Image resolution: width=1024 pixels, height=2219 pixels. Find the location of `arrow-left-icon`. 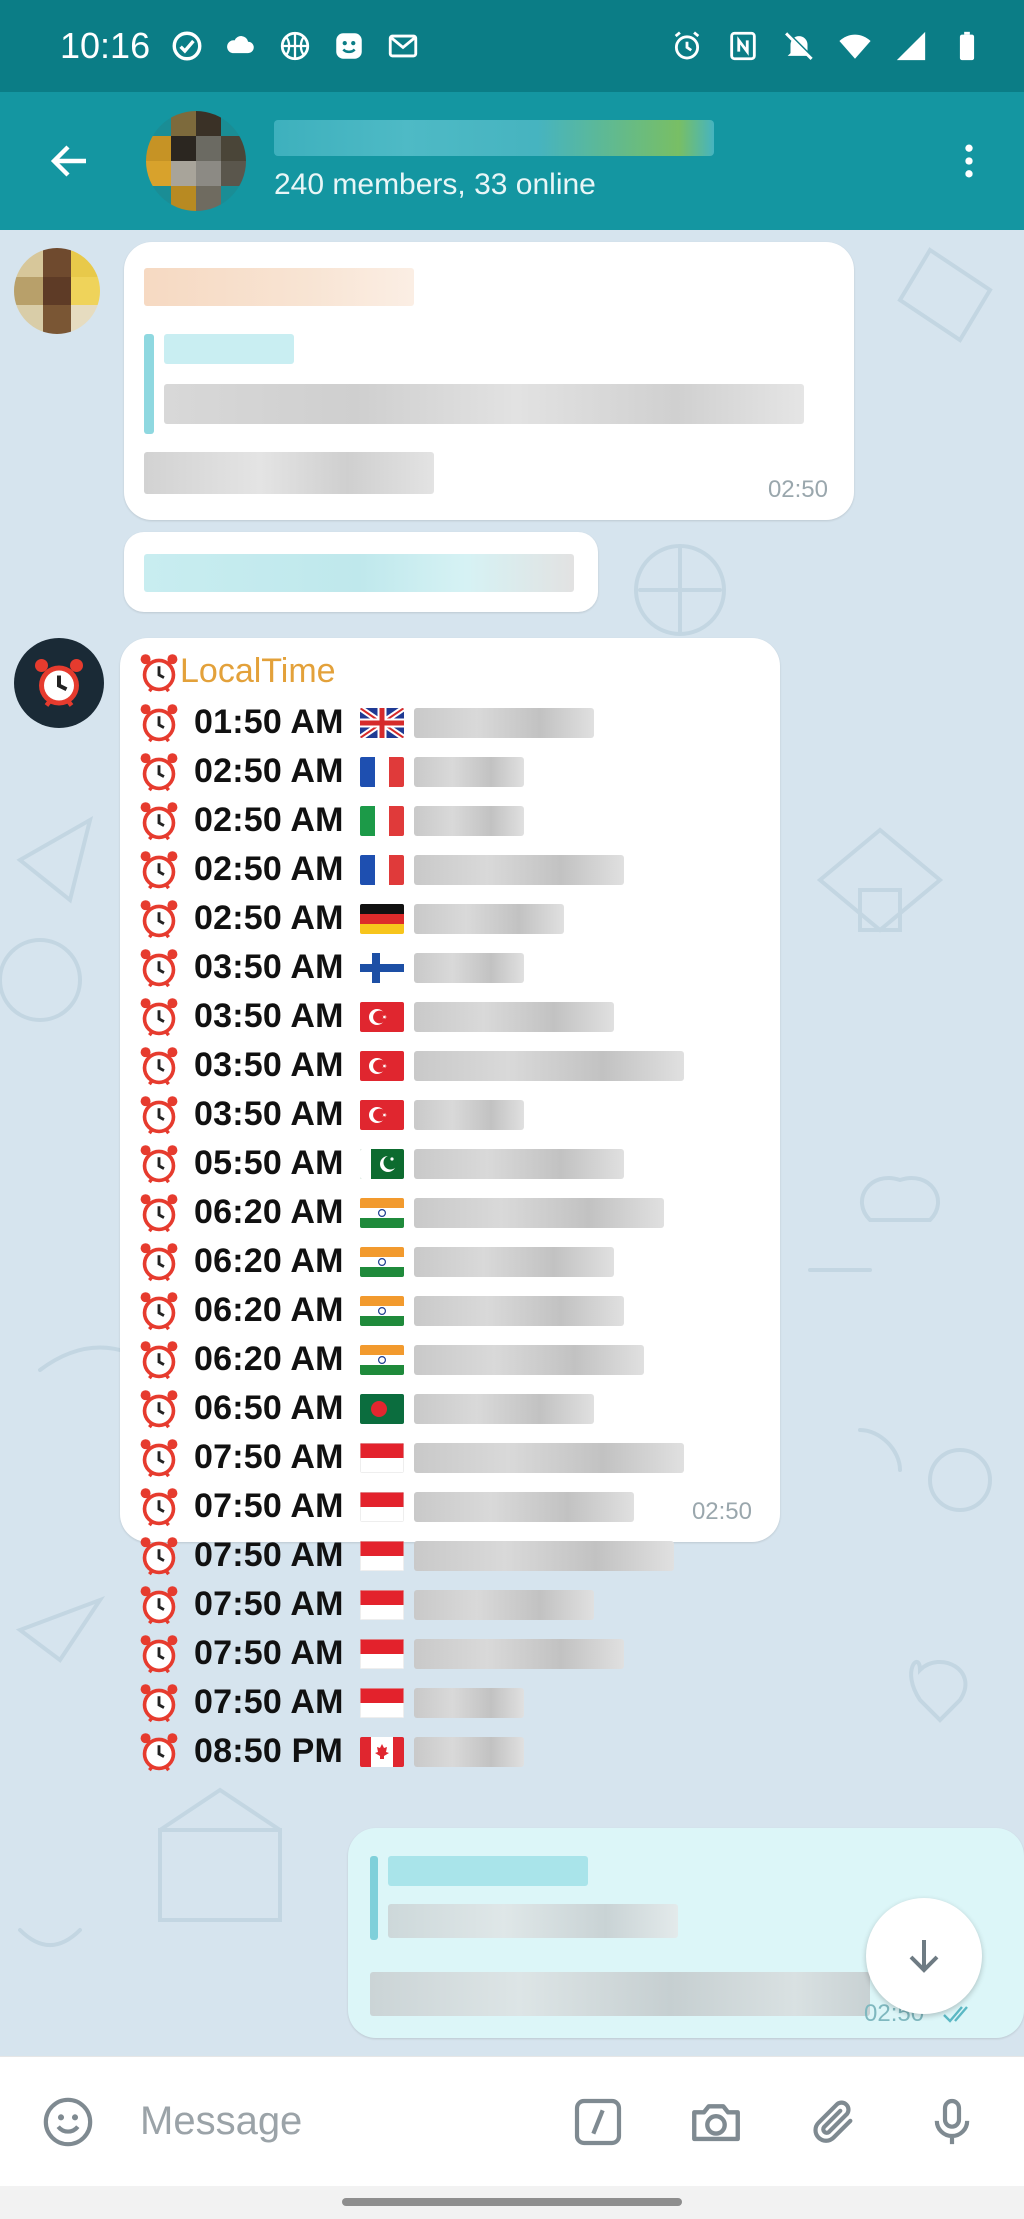

arrow-left-icon is located at coordinates (68, 161).